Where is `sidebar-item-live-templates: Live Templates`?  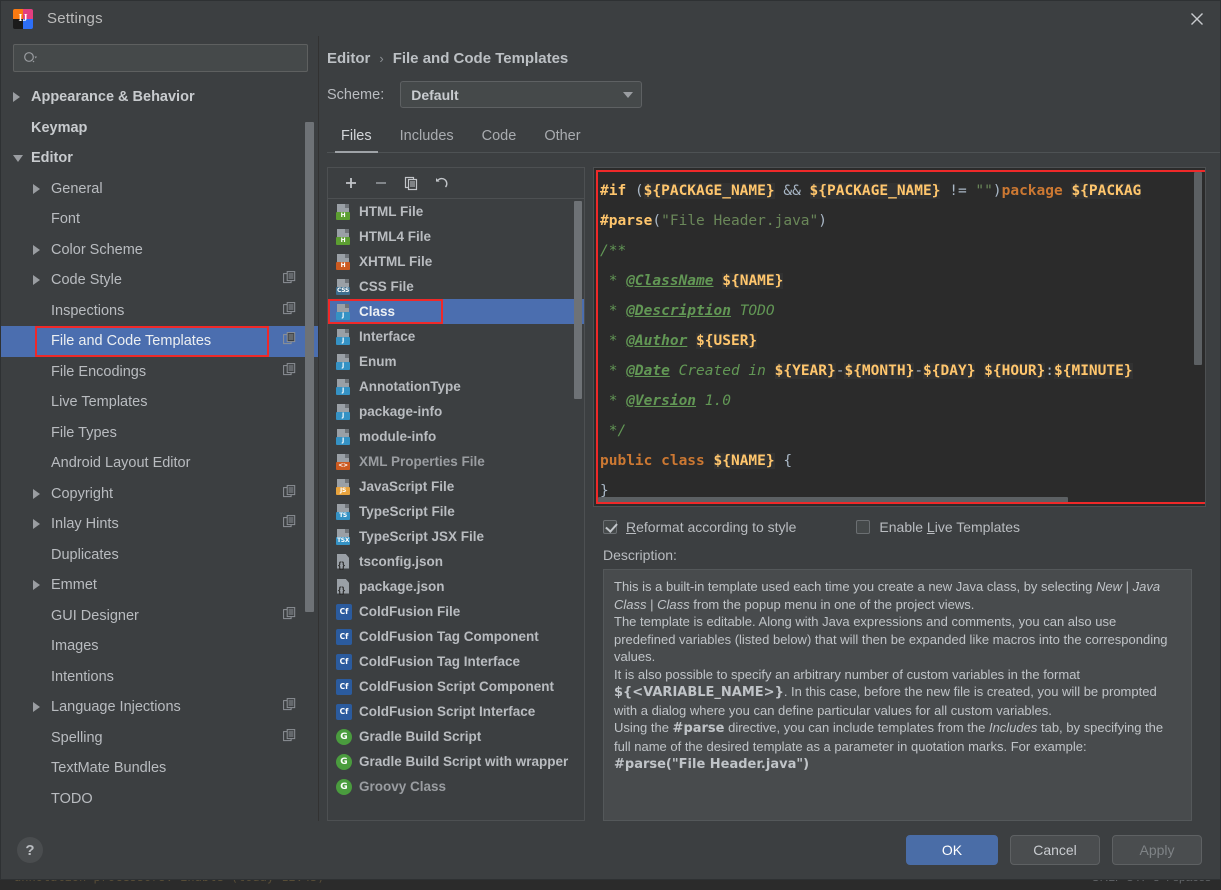
sidebar-item-live-templates: Live Templates is located at coordinates (159, 402).